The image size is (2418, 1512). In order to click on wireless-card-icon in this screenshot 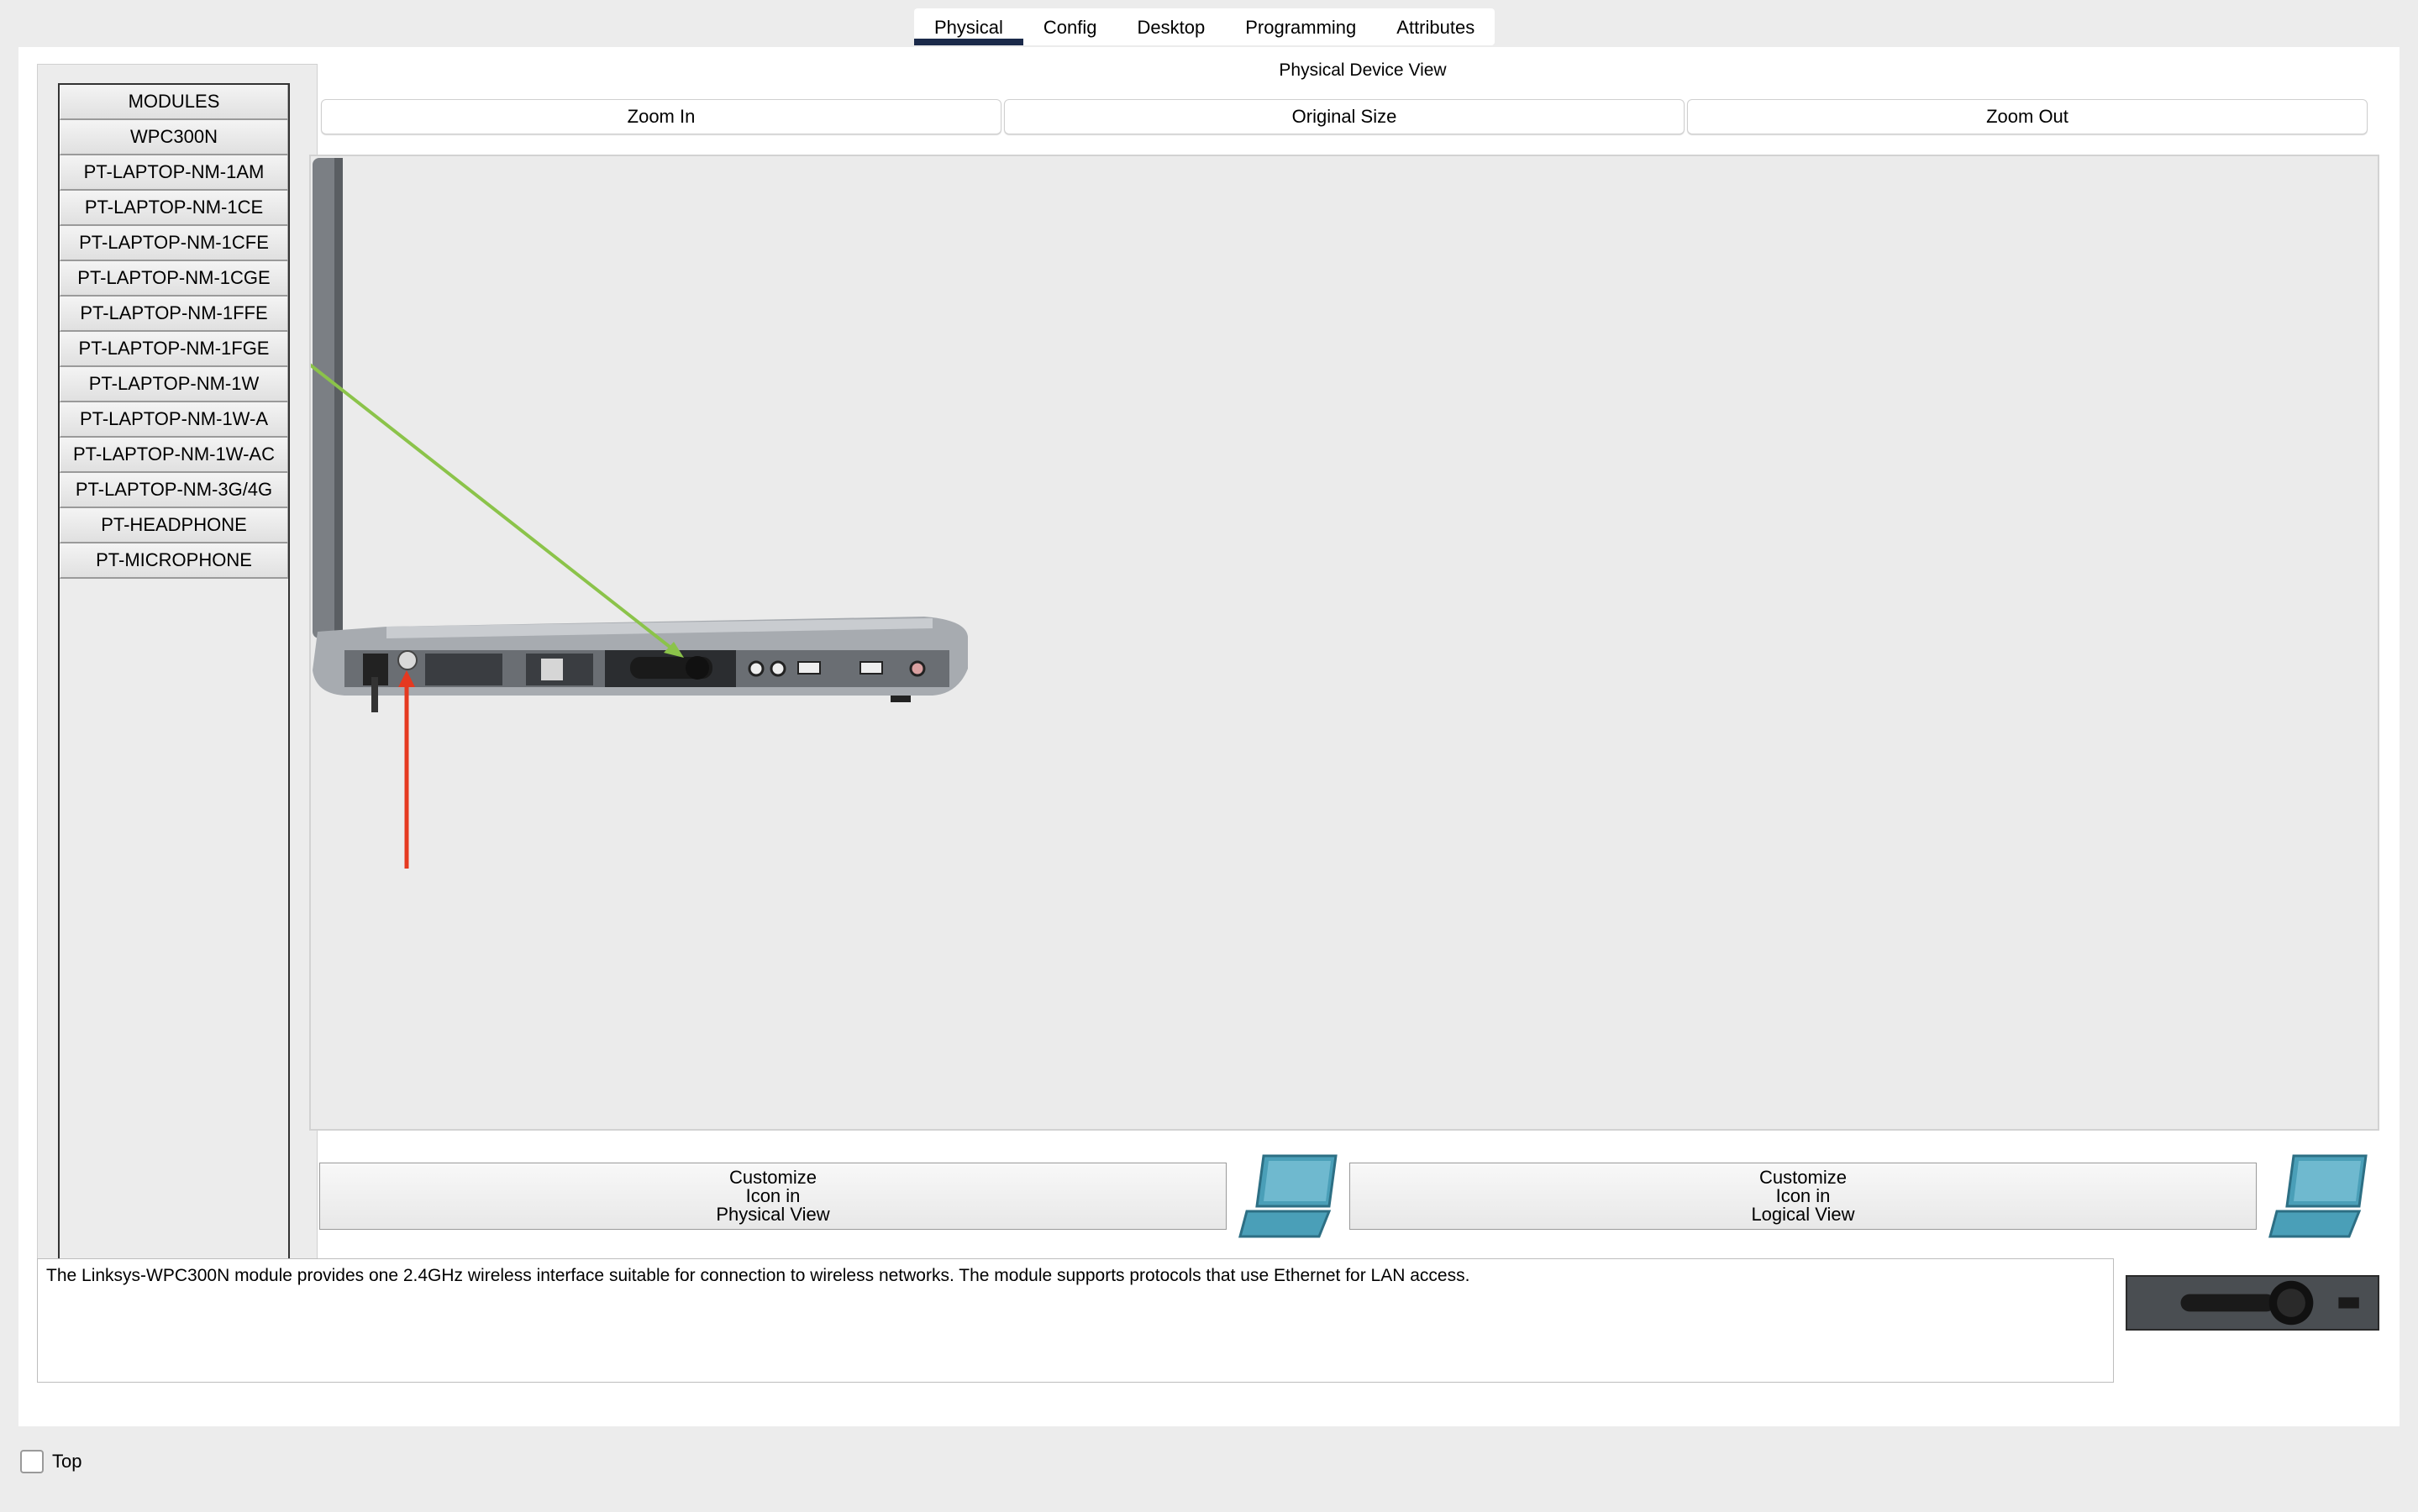, I will do `click(2252, 1303)`.